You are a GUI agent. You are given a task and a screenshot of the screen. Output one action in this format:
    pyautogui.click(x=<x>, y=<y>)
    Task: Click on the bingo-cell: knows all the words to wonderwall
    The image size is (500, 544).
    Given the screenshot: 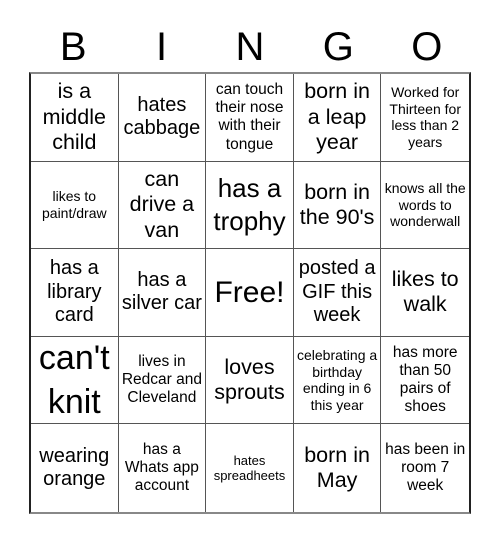 What is the action you would take?
    pyautogui.click(x=425, y=206)
    